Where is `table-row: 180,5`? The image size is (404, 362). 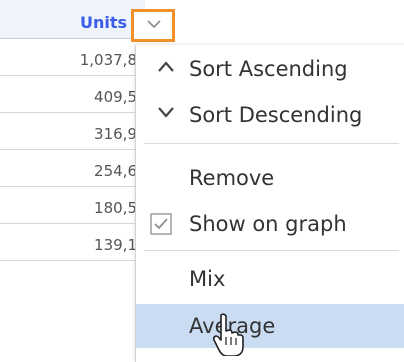 table-row: 180,5 is located at coordinates (72, 205).